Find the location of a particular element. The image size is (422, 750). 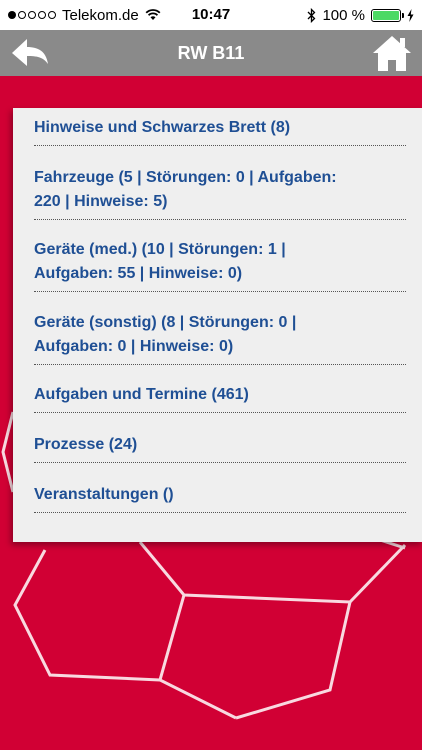

home-icon is located at coordinates (392, 53).